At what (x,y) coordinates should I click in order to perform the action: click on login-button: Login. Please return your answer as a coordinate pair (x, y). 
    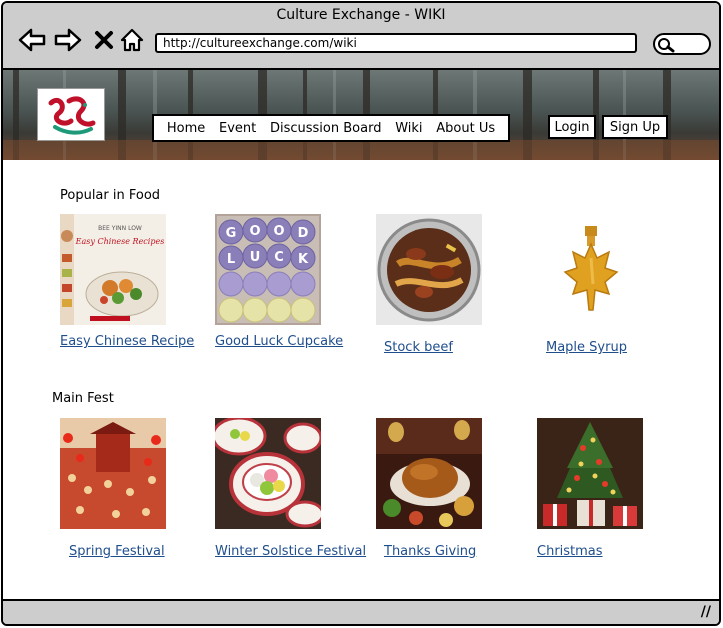
    Looking at the image, I should click on (572, 127).